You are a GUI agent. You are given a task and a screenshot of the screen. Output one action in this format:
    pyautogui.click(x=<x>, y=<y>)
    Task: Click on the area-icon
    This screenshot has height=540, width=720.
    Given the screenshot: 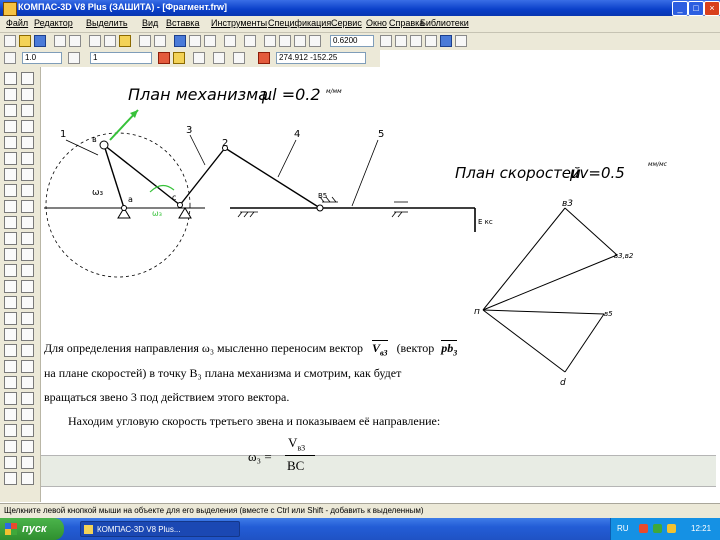 What is the action you would take?
    pyautogui.click(x=10, y=350)
    